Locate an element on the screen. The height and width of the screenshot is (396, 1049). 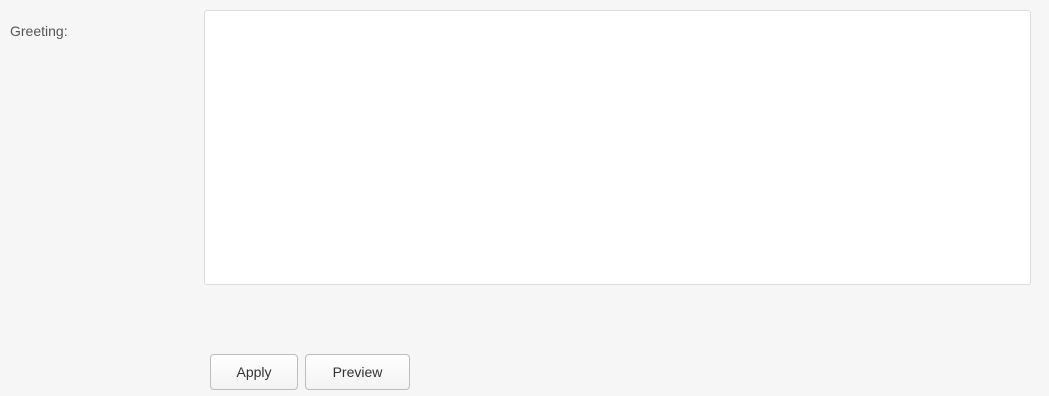
greeting-label: Greeting: is located at coordinates (39, 31).